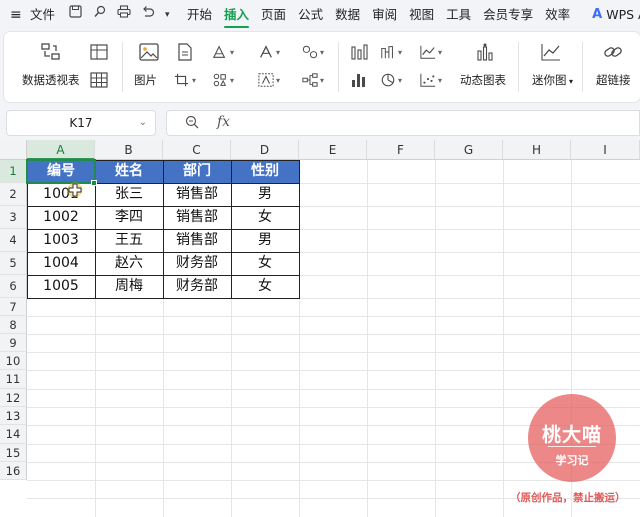 This screenshot has width=640, height=517. Describe the element at coordinates (13, 434) in the screenshot. I see `row-header-14: 14` at that location.